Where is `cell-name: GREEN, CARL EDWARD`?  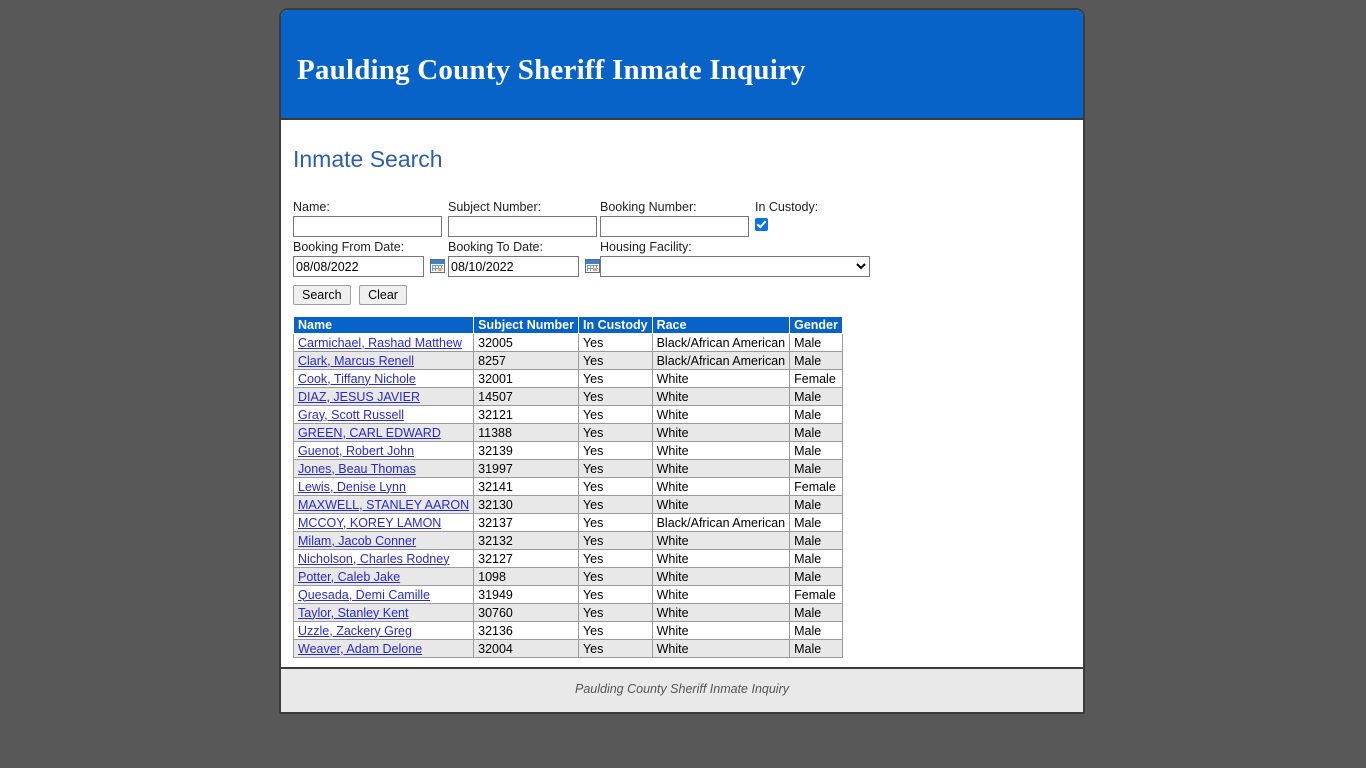 cell-name: GREEN, CARL EDWARD is located at coordinates (383, 432).